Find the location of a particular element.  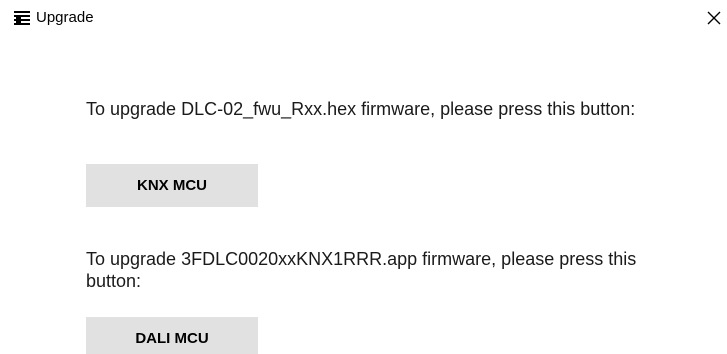

close-button is located at coordinates (717, 18).